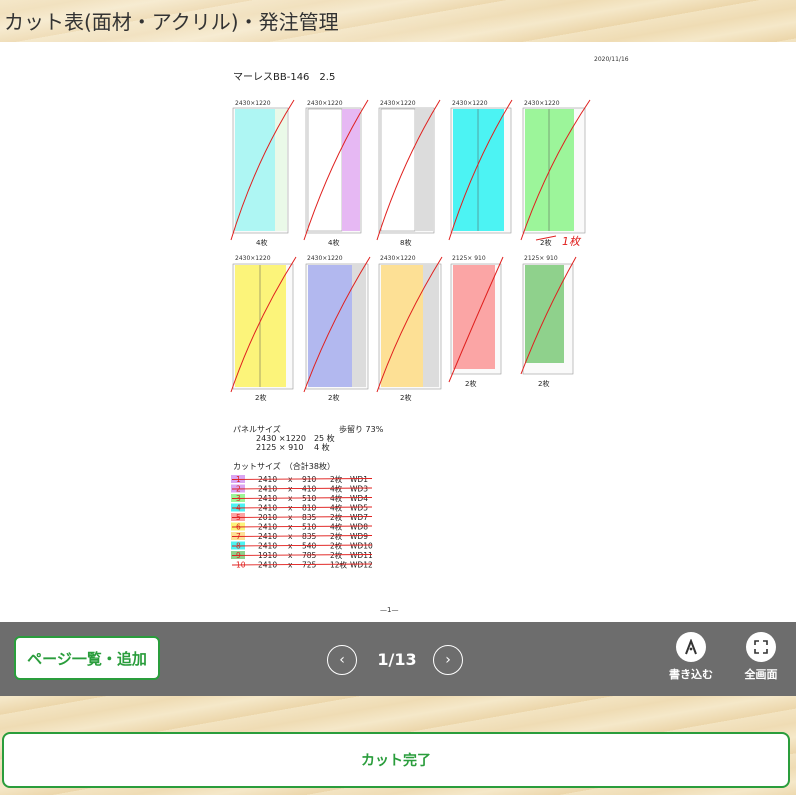 The width and height of the screenshot is (796, 795). What do you see at coordinates (396, 760) in the screenshot?
I see `cut-complete-button: カット完了` at bounding box center [396, 760].